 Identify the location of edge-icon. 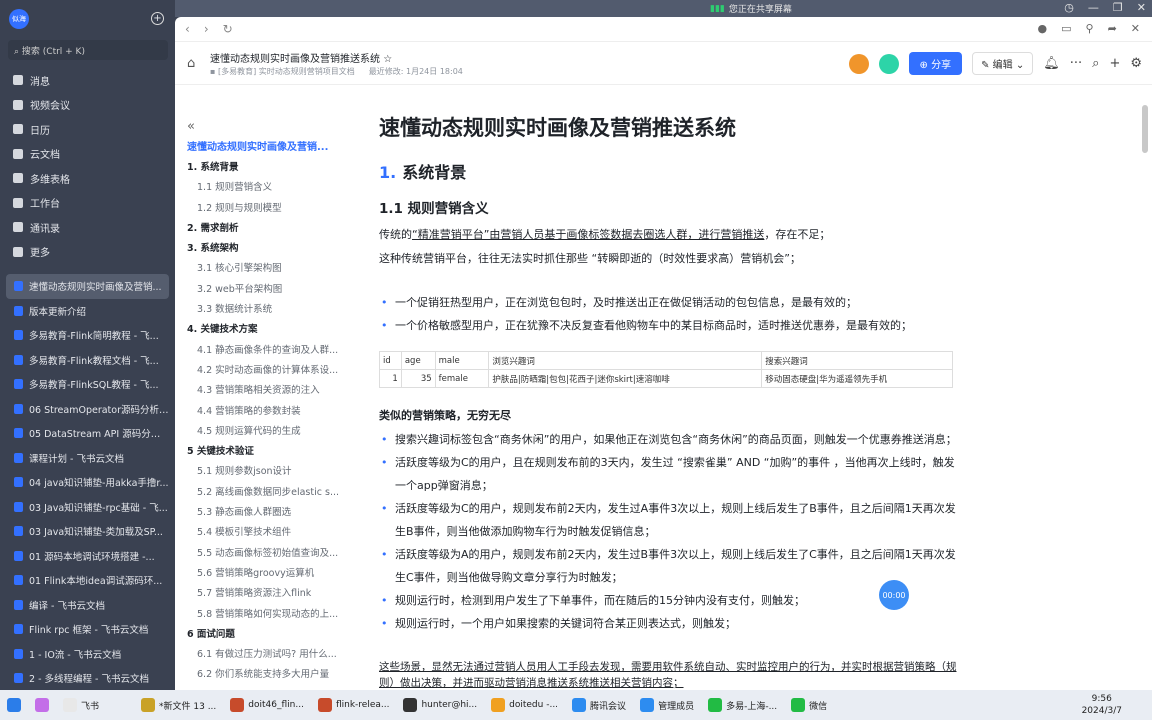
(127, 705).